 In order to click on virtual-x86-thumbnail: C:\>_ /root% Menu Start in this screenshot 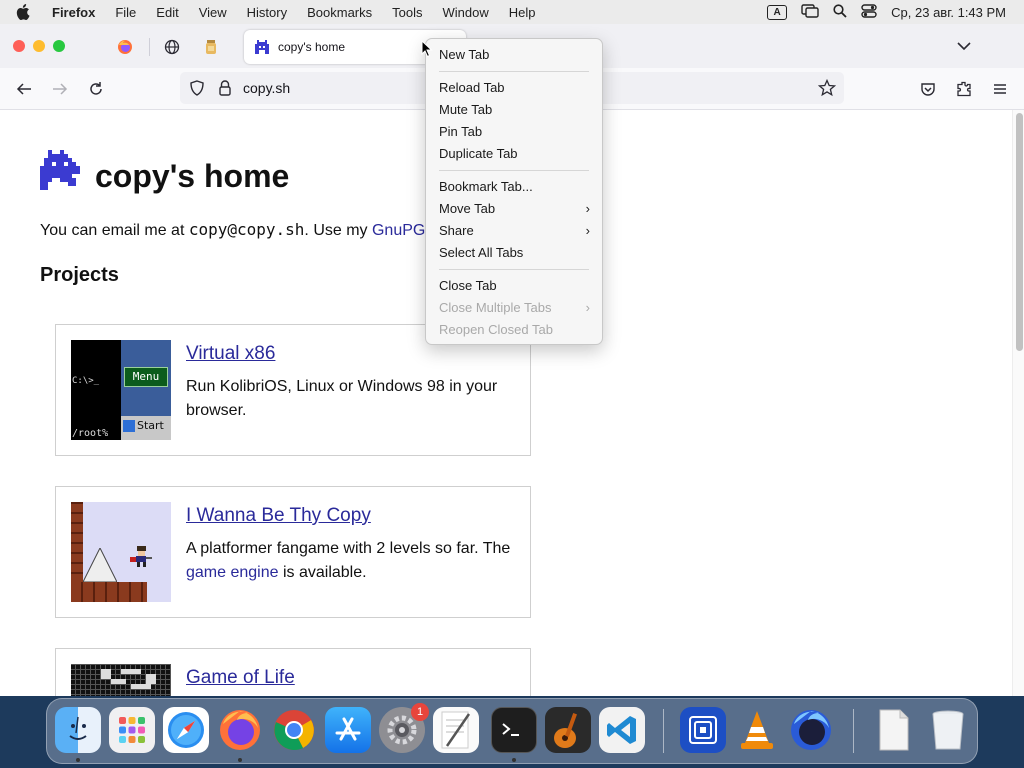, I will do `click(121, 390)`.